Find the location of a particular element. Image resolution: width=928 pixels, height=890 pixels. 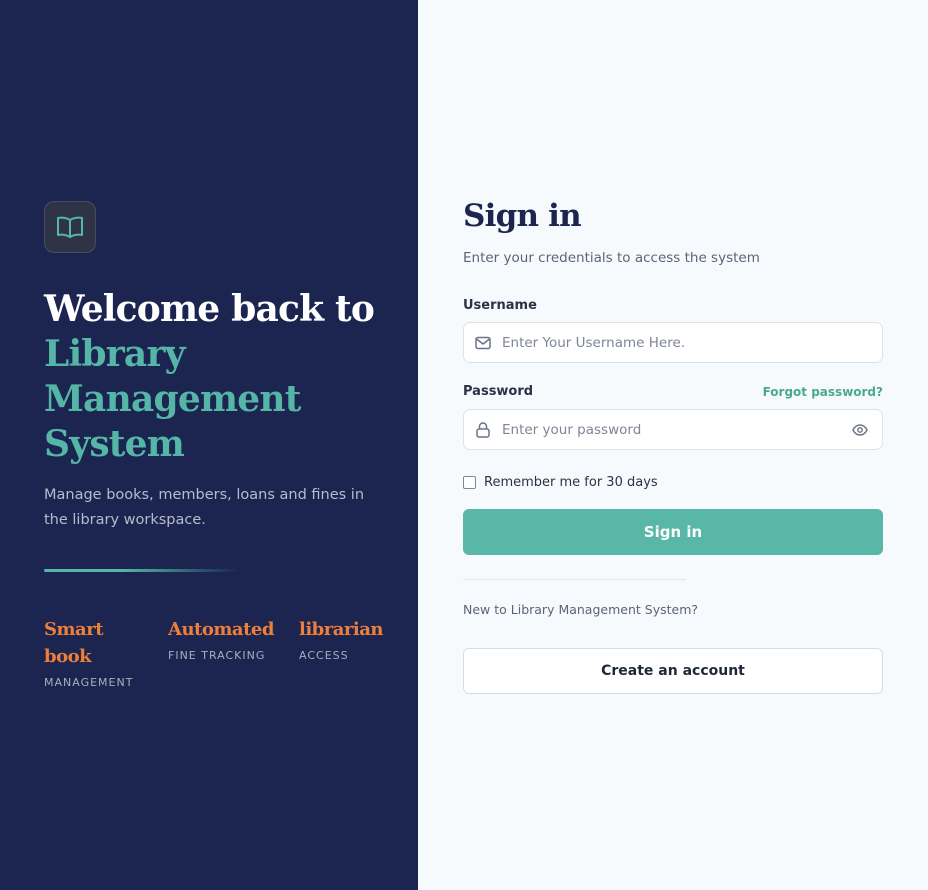

password-field is located at coordinates (673, 429).